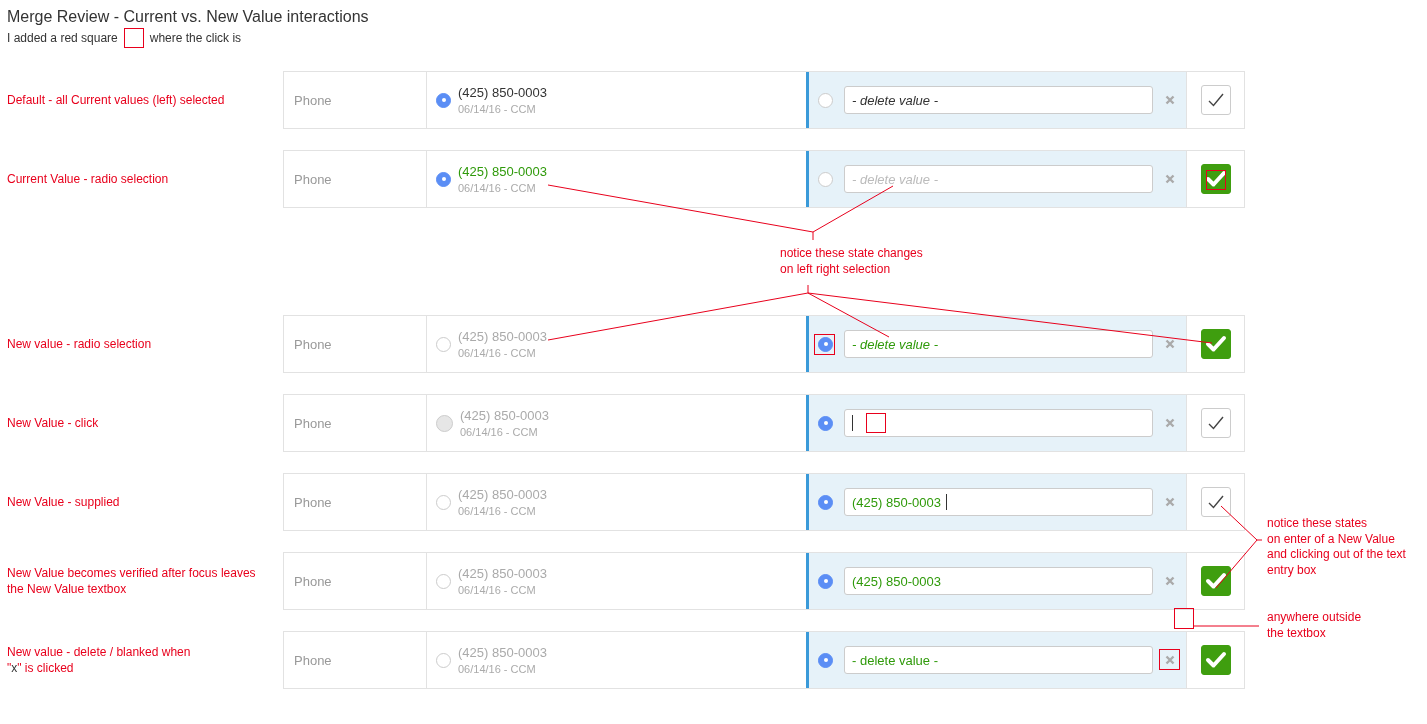 The height and width of the screenshot is (724, 1427). I want to click on annotation-text: anywhere outside, so click(1314, 618).